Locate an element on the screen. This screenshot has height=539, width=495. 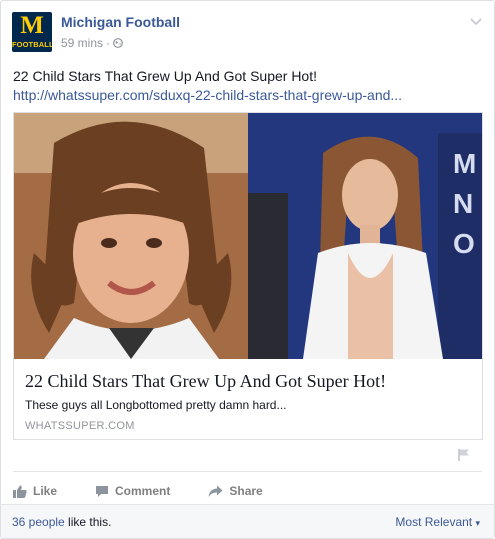
comment-icon is located at coordinates (102, 491).